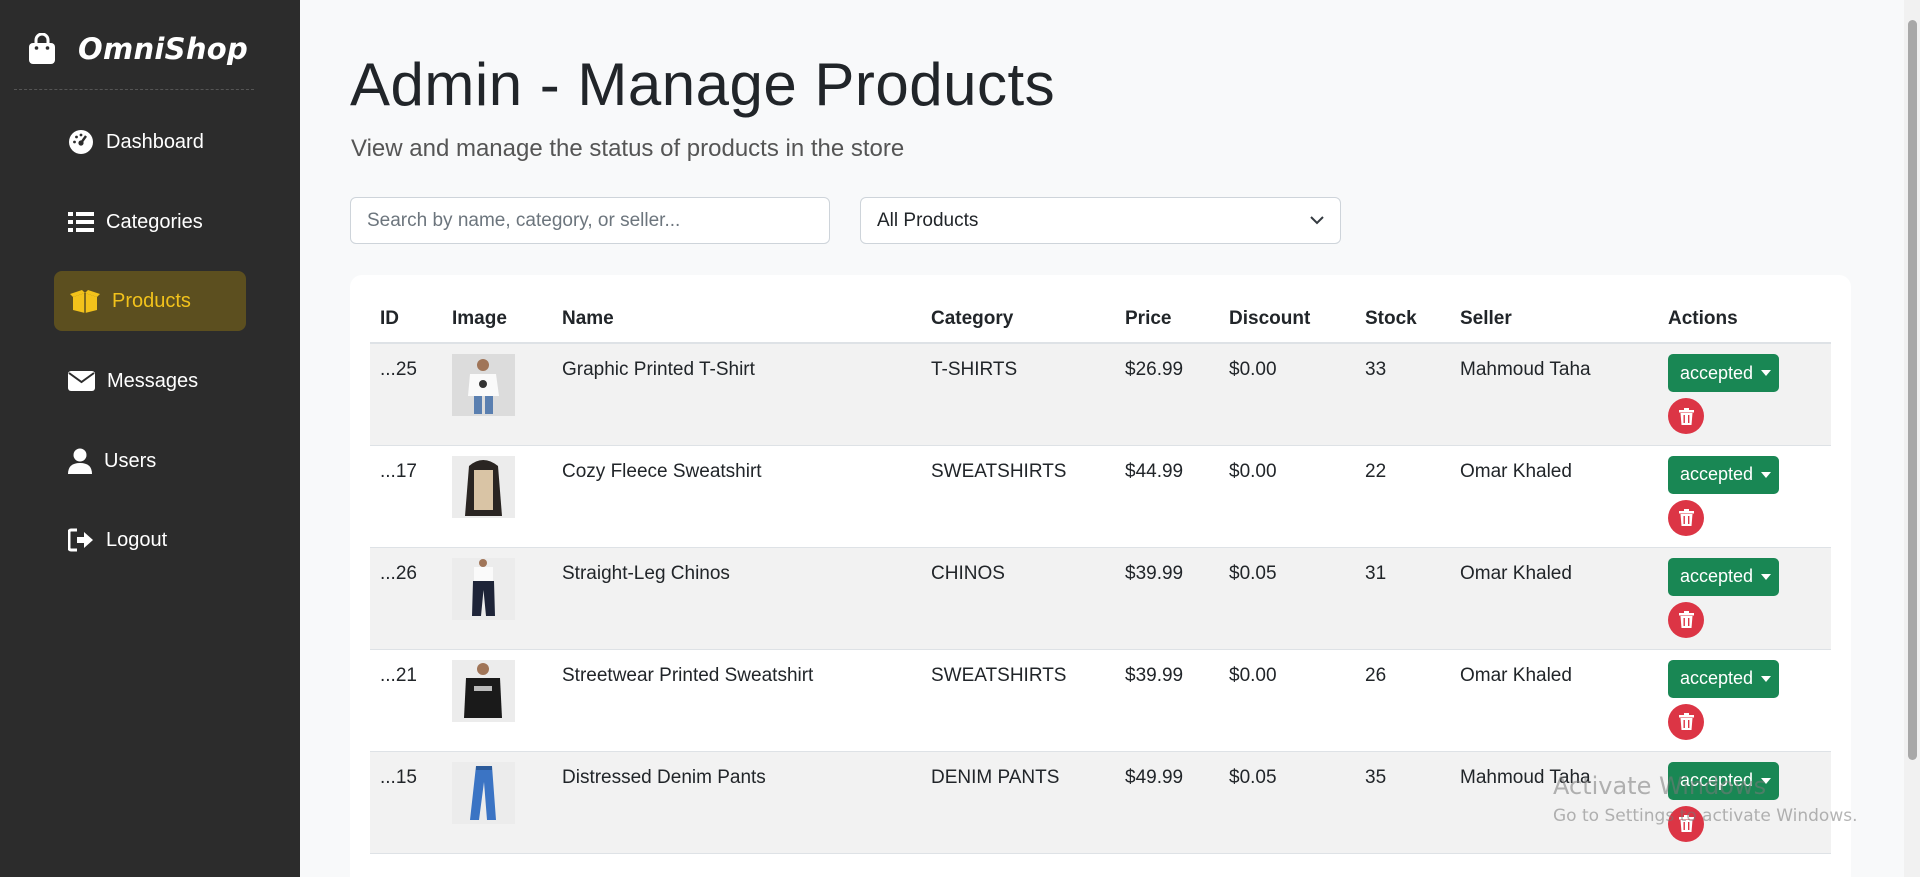  Describe the element at coordinates (1912, 390) in the screenshot. I see `scrollbar-thumb` at that location.